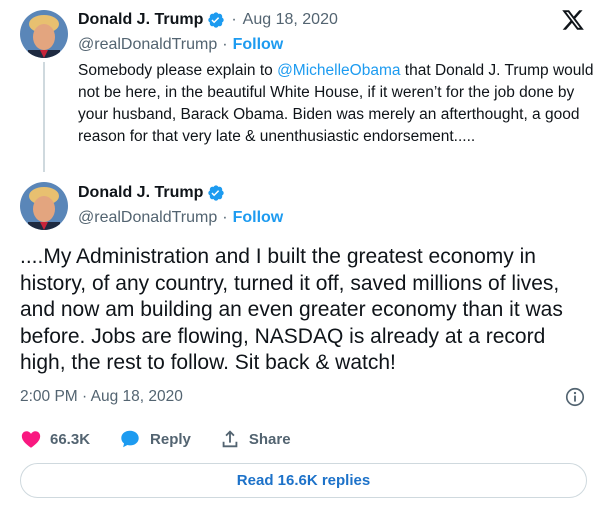 This screenshot has height=522, width=607. I want to click on mention-link: @MichelleObama, so click(338, 70).